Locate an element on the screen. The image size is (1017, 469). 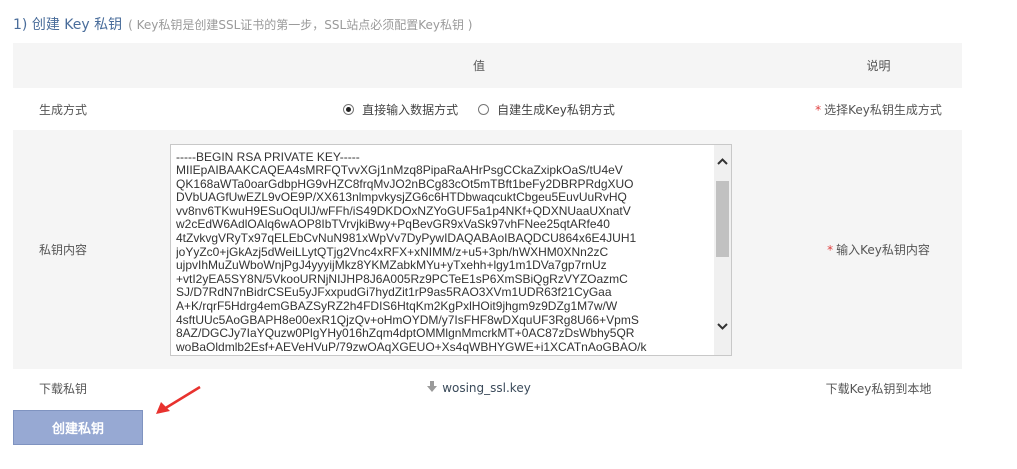
header-desc: 说明 is located at coordinates (878, 66).